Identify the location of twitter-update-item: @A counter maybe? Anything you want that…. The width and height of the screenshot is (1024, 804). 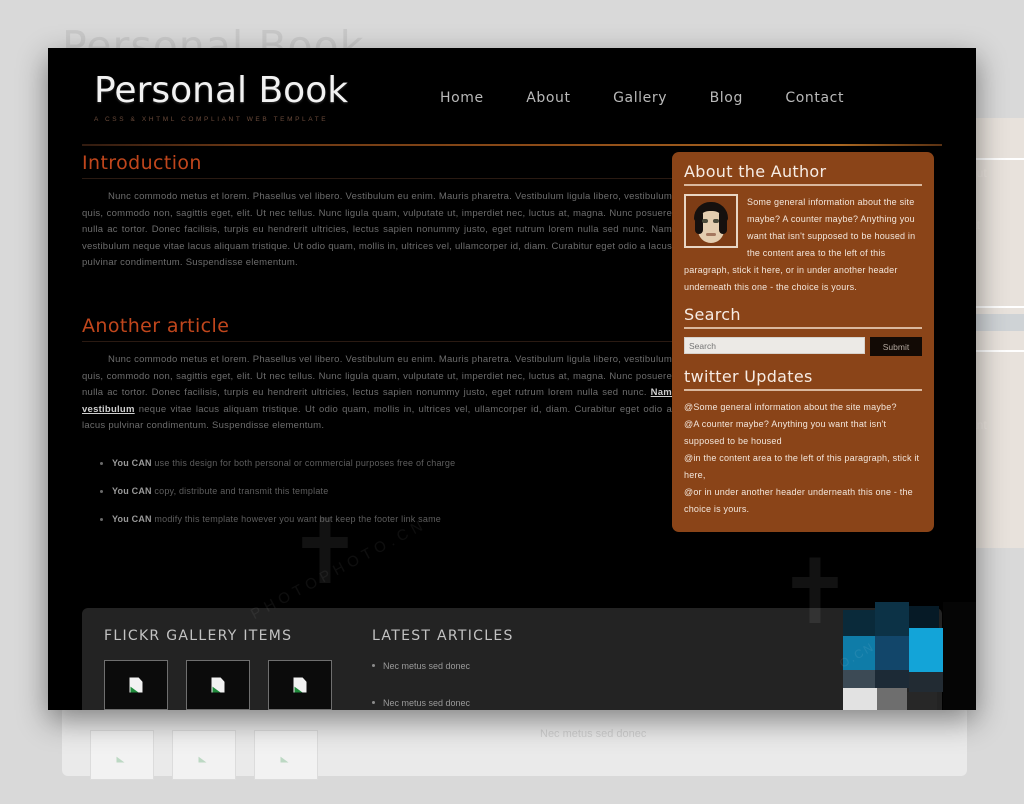
(785, 432).